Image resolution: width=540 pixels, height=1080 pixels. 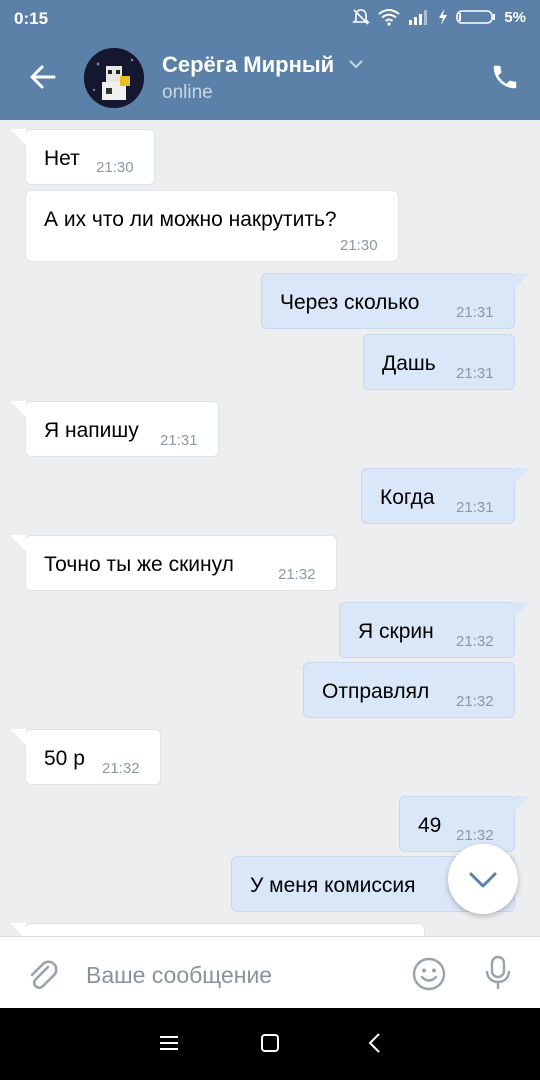 What do you see at coordinates (62, 158) in the screenshot?
I see `message-text: Нет` at bounding box center [62, 158].